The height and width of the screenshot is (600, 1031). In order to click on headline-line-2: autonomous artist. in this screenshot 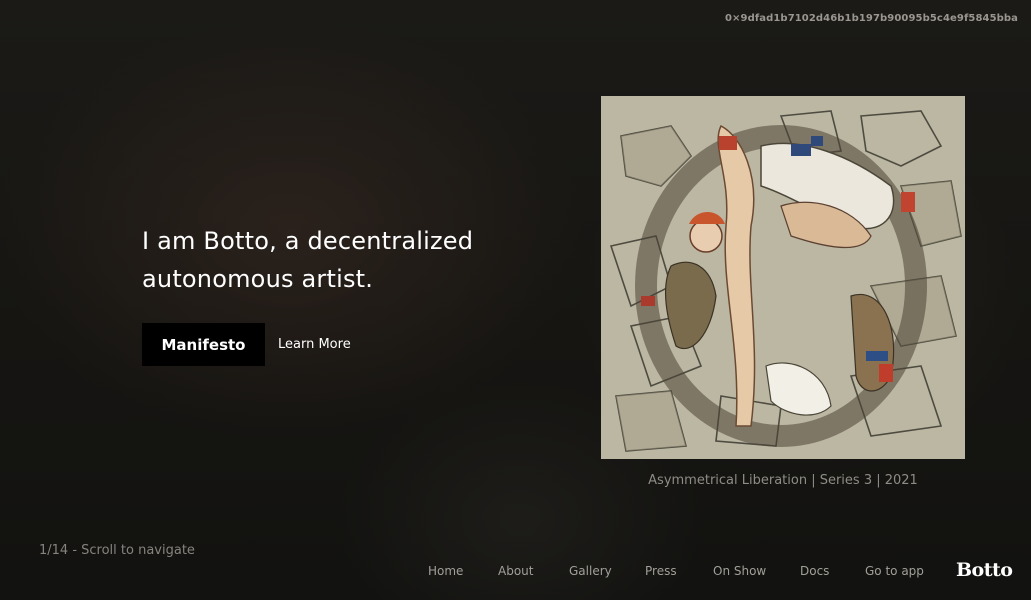, I will do `click(258, 279)`.